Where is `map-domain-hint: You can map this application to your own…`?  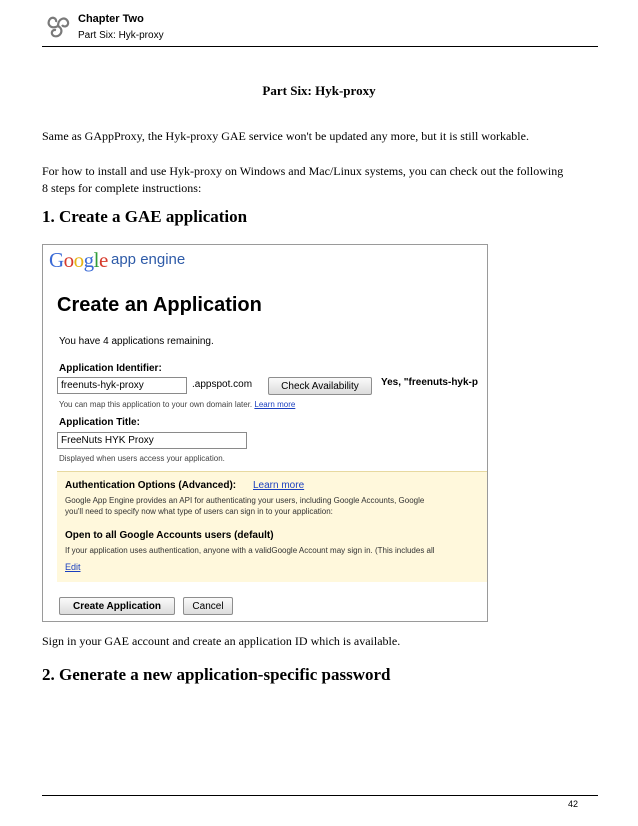
map-domain-hint: You can map this application to your own… is located at coordinates (177, 404).